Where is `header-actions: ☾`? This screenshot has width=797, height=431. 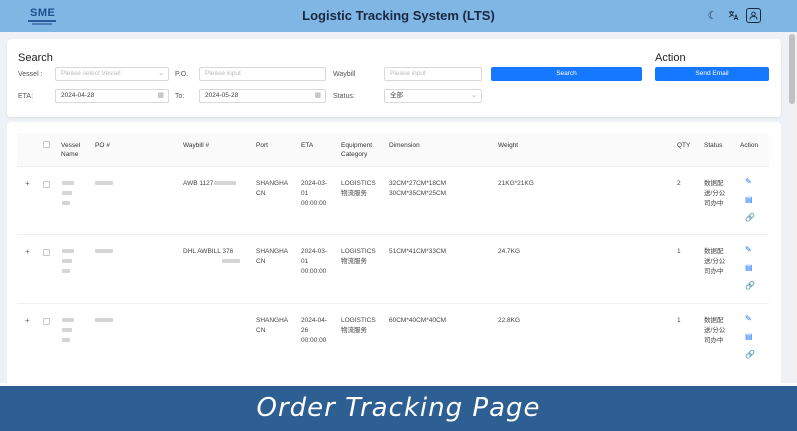
header-actions: ☾ is located at coordinates (732, 15).